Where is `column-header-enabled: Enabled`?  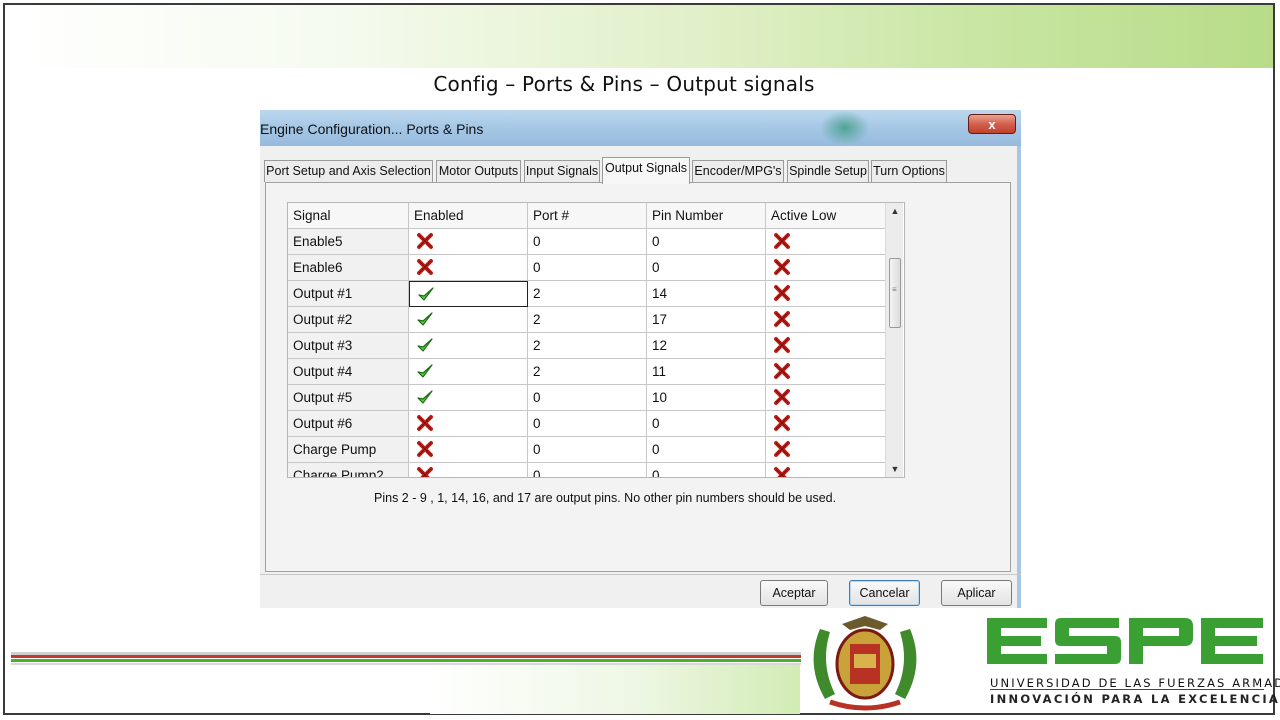
column-header-enabled: Enabled is located at coordinates (468, 216).